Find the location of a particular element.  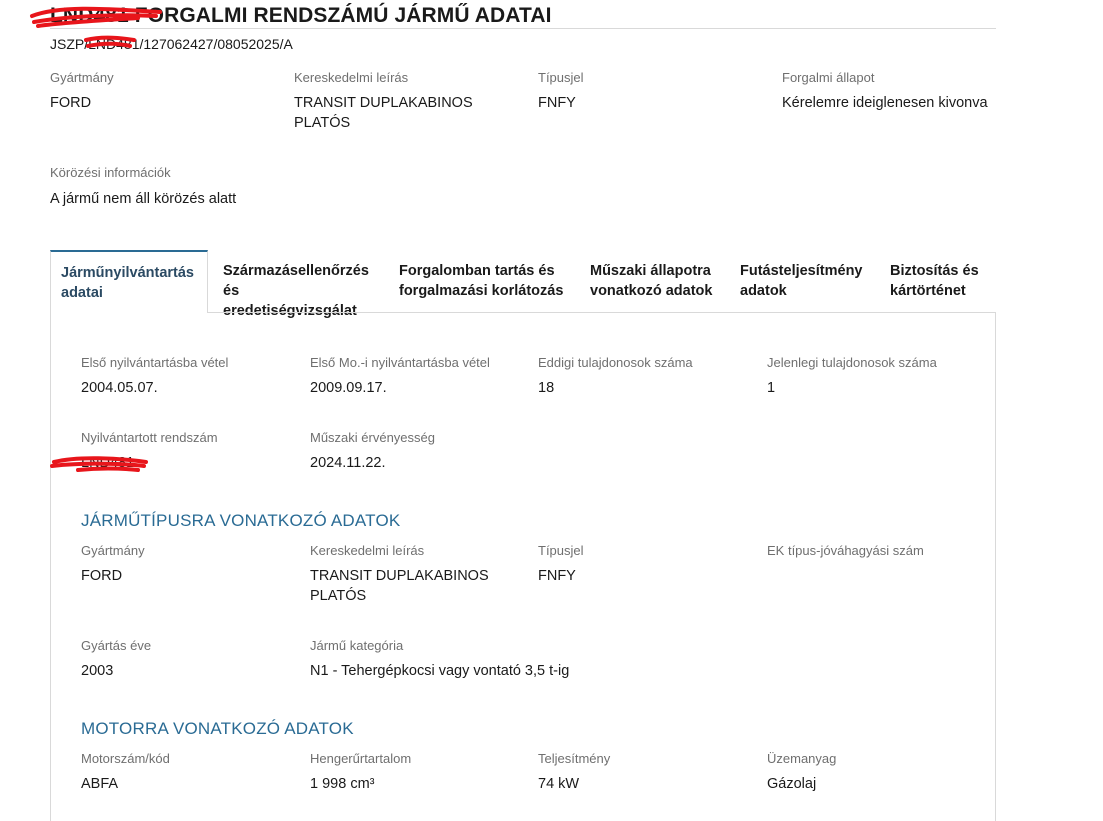

production-year-label: Gyártás éve is located at coordinates (116, 645).